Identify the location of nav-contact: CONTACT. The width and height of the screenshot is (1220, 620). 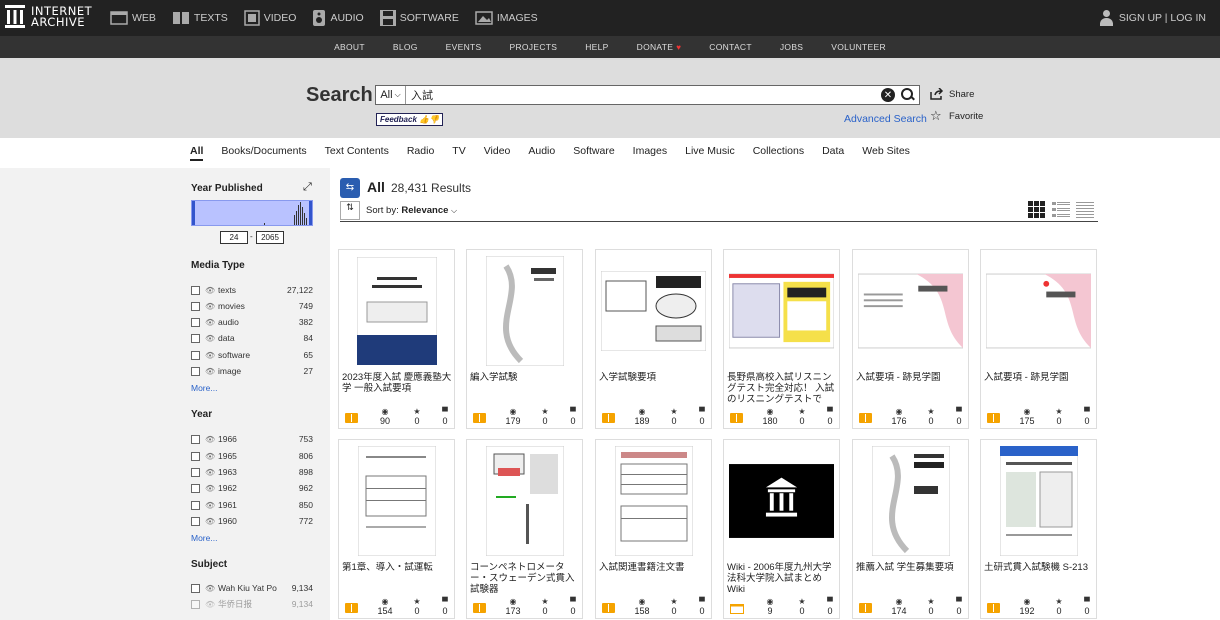
(730, 47).